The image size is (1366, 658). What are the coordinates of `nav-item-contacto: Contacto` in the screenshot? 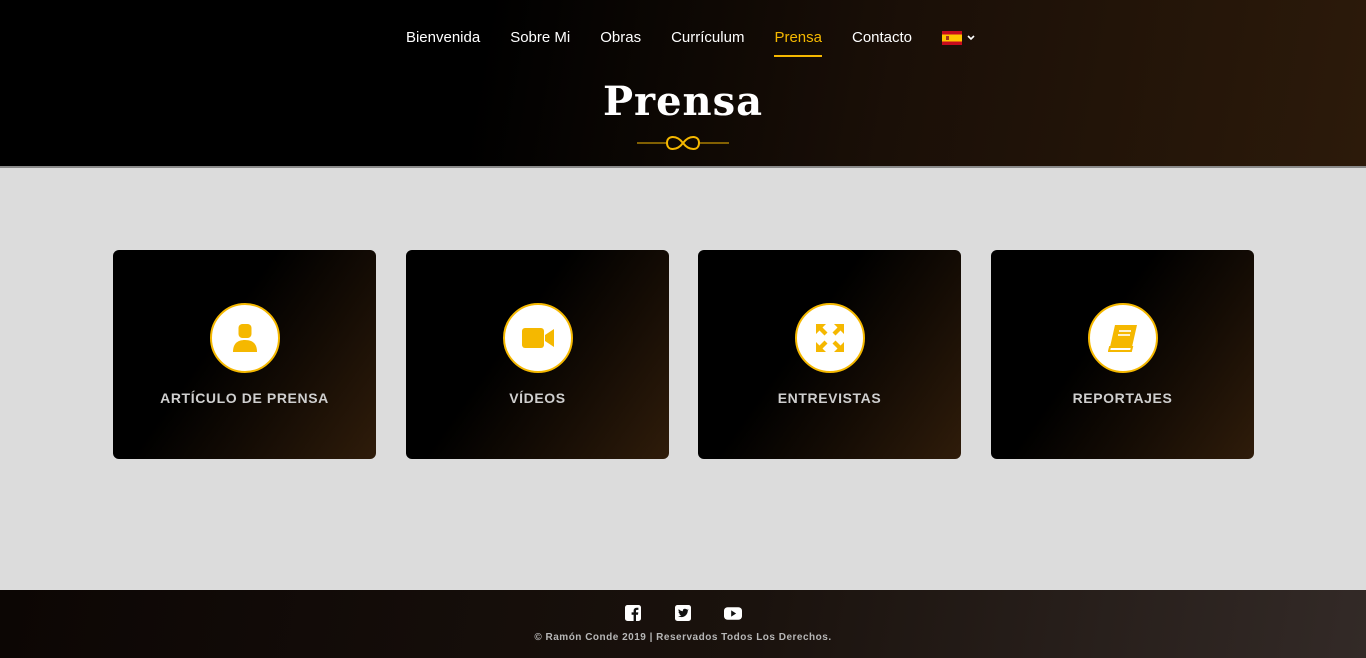 It's located at (882, 43).